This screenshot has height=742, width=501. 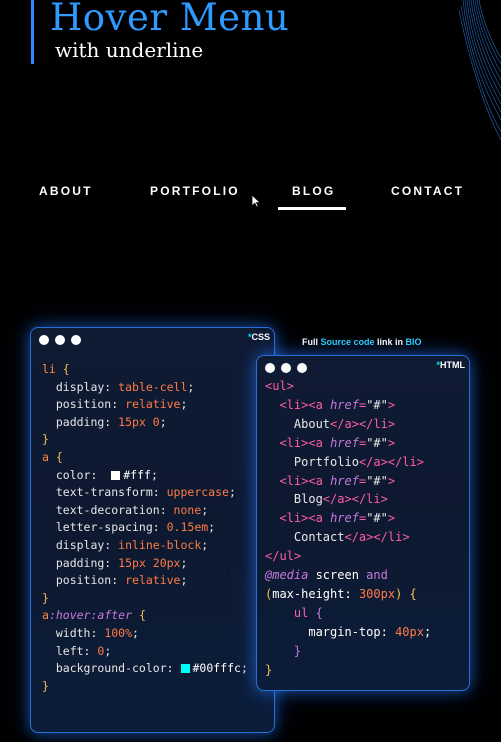 I want to click on nav-active-underline, so click(x=312, y=208).